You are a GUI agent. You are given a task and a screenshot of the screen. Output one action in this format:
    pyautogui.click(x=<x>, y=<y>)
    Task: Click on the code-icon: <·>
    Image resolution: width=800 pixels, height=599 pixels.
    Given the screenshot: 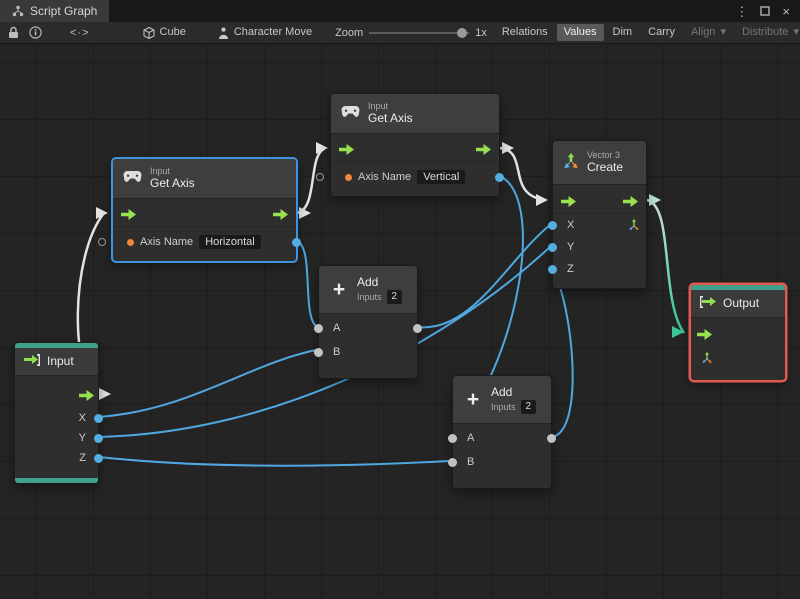 What is the action you would take?
    pyautogui.click(x=80, y=33)
    